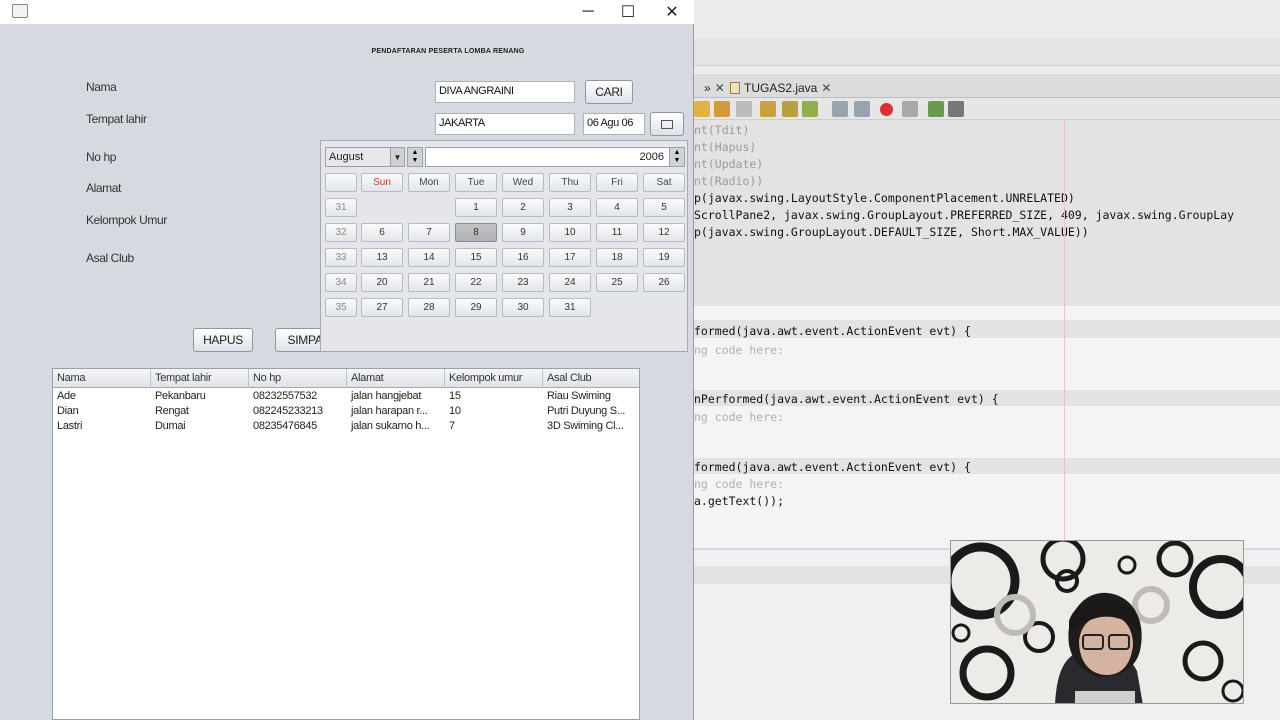 This screenshot has height=720, width=1280. I want to click on column-header: Alamat, so click(396, 378).